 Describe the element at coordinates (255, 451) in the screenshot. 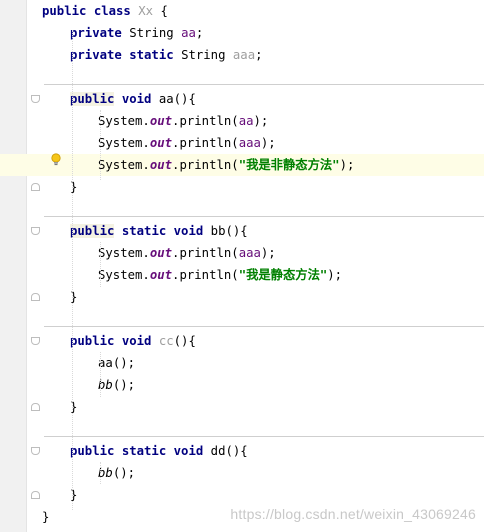

I see `code-line: public static void dd(){` at that location.